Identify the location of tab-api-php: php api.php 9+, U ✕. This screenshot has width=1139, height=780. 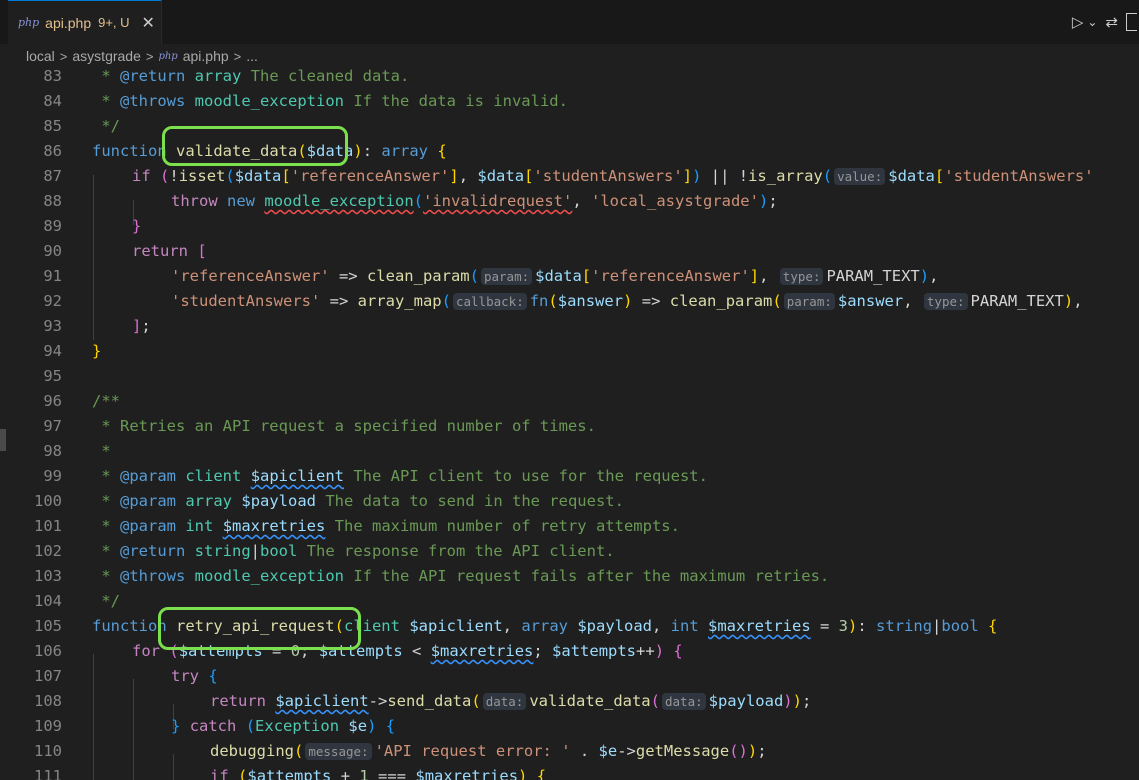
(85, 22).